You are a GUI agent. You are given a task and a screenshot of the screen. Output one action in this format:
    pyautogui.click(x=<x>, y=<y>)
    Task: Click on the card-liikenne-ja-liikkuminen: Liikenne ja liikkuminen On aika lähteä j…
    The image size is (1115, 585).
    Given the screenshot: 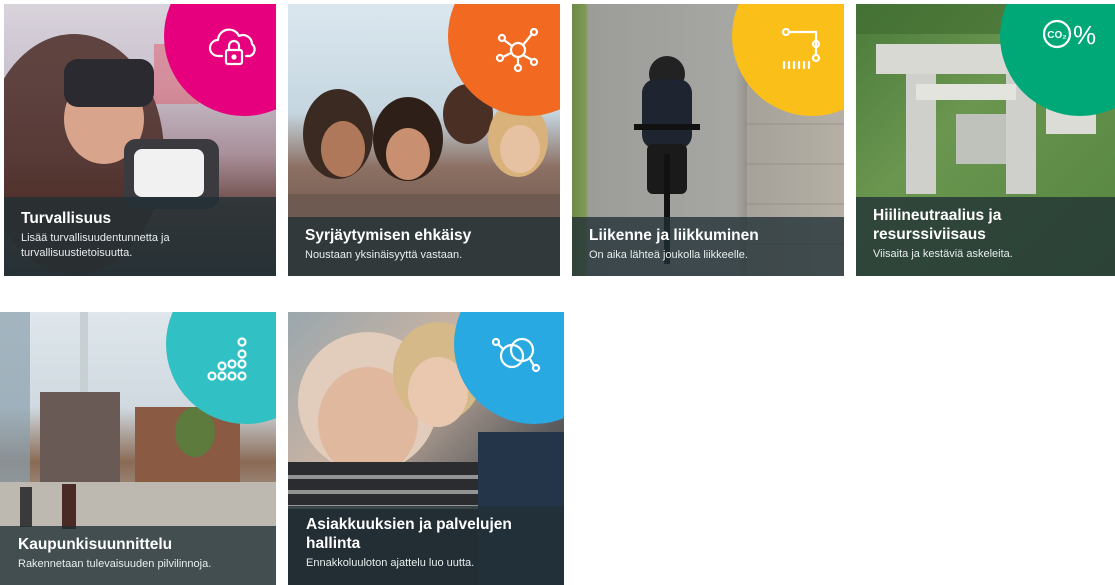 What is the action you would take?
    pyautogui.click(x=708, y=140)
    